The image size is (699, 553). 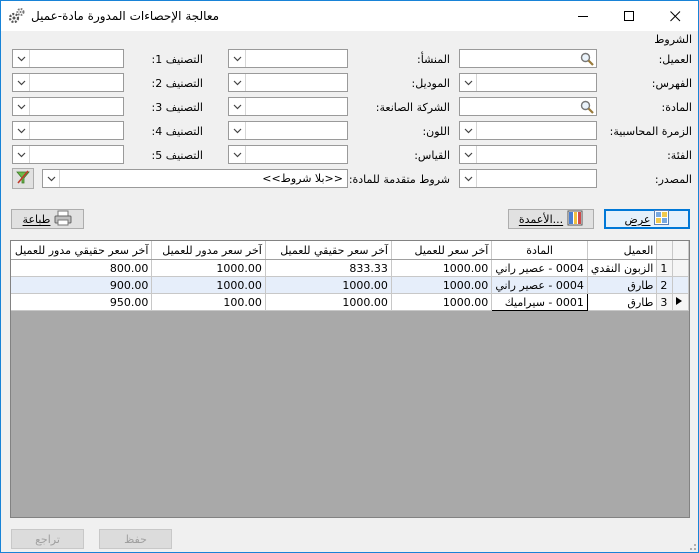 I want to click on row-number: 3, so click(x=665, y=302).